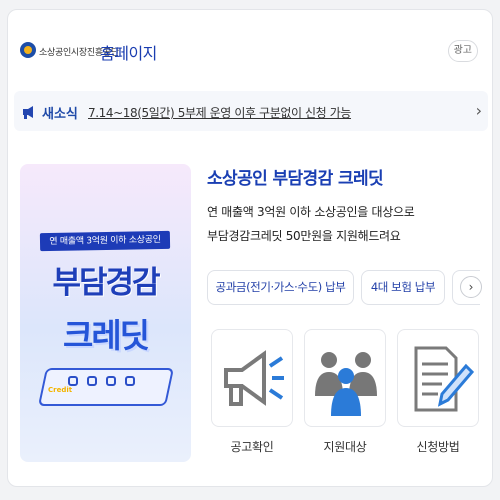 The width and height of the screenshot is (500, 500). What do you see at coordinates (130, 381) in the screenshot?
I see `insurance-icon` at bounding box center [130, 381].